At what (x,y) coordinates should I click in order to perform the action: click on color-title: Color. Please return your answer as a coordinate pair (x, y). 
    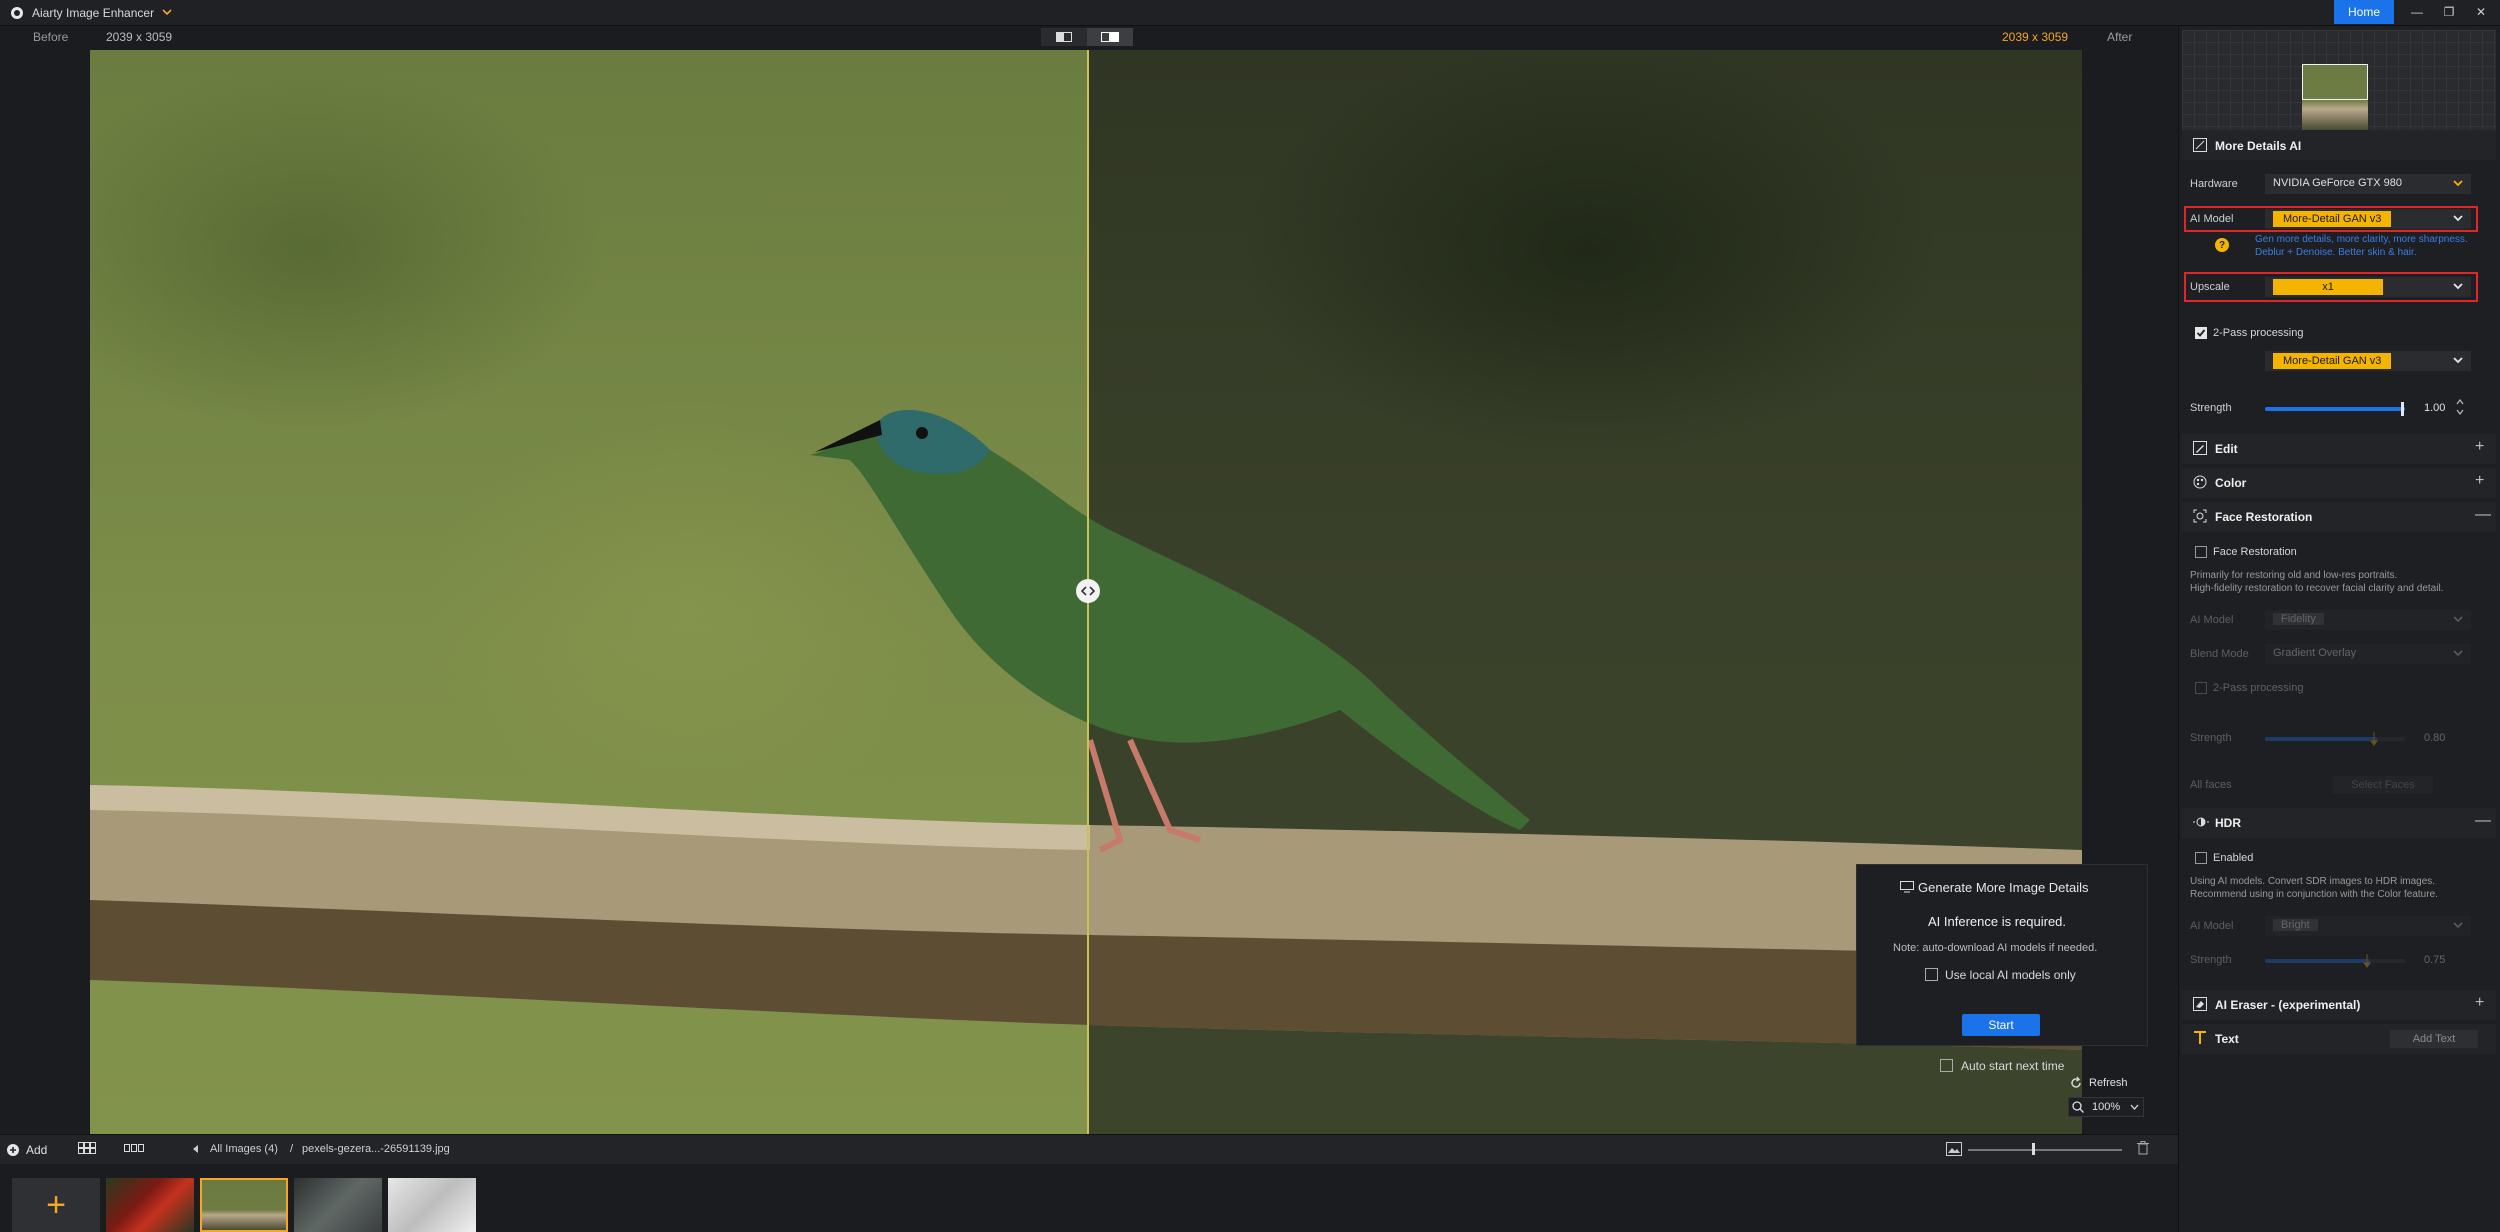
    Looking at the image, I should click on (2231, 483).